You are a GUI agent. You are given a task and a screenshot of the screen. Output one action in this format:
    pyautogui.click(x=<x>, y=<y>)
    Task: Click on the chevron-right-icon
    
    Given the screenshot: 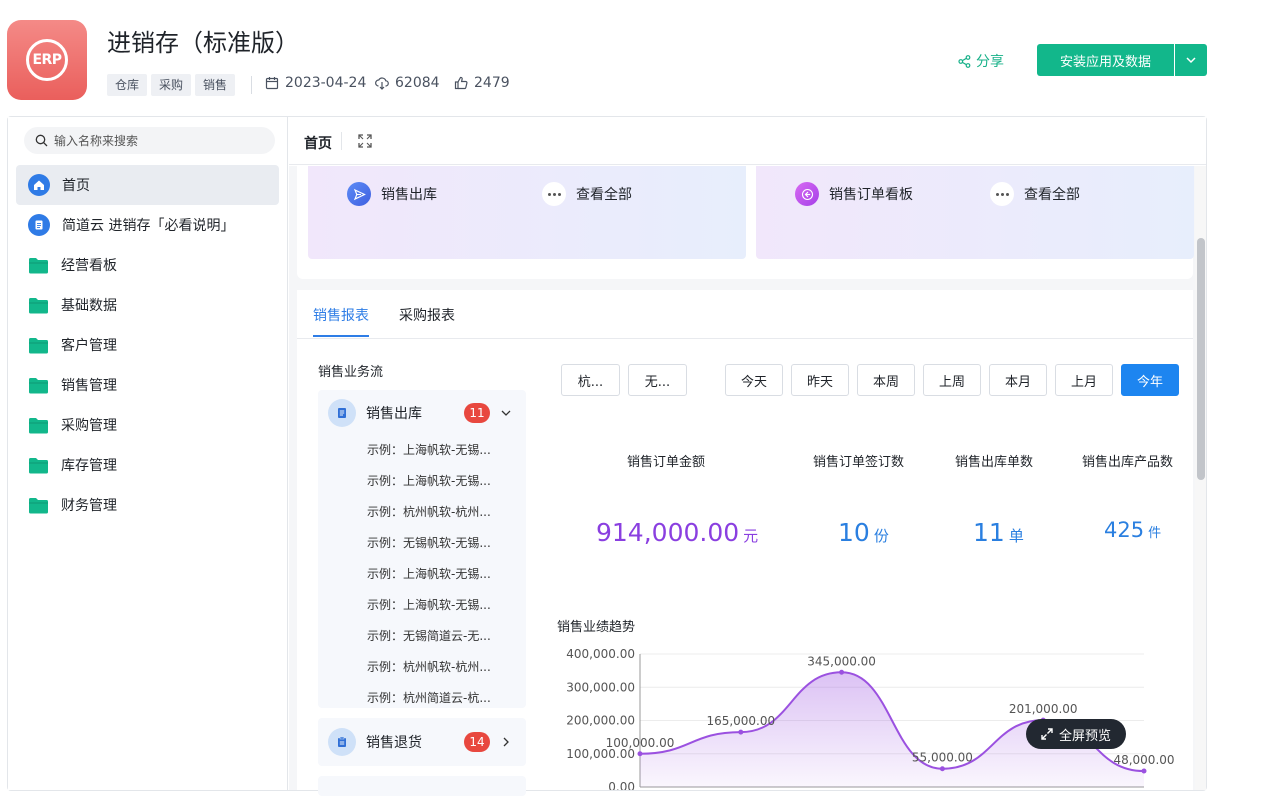 What is the action you would take?
    pyautogui.click(x=506, y=742)
    